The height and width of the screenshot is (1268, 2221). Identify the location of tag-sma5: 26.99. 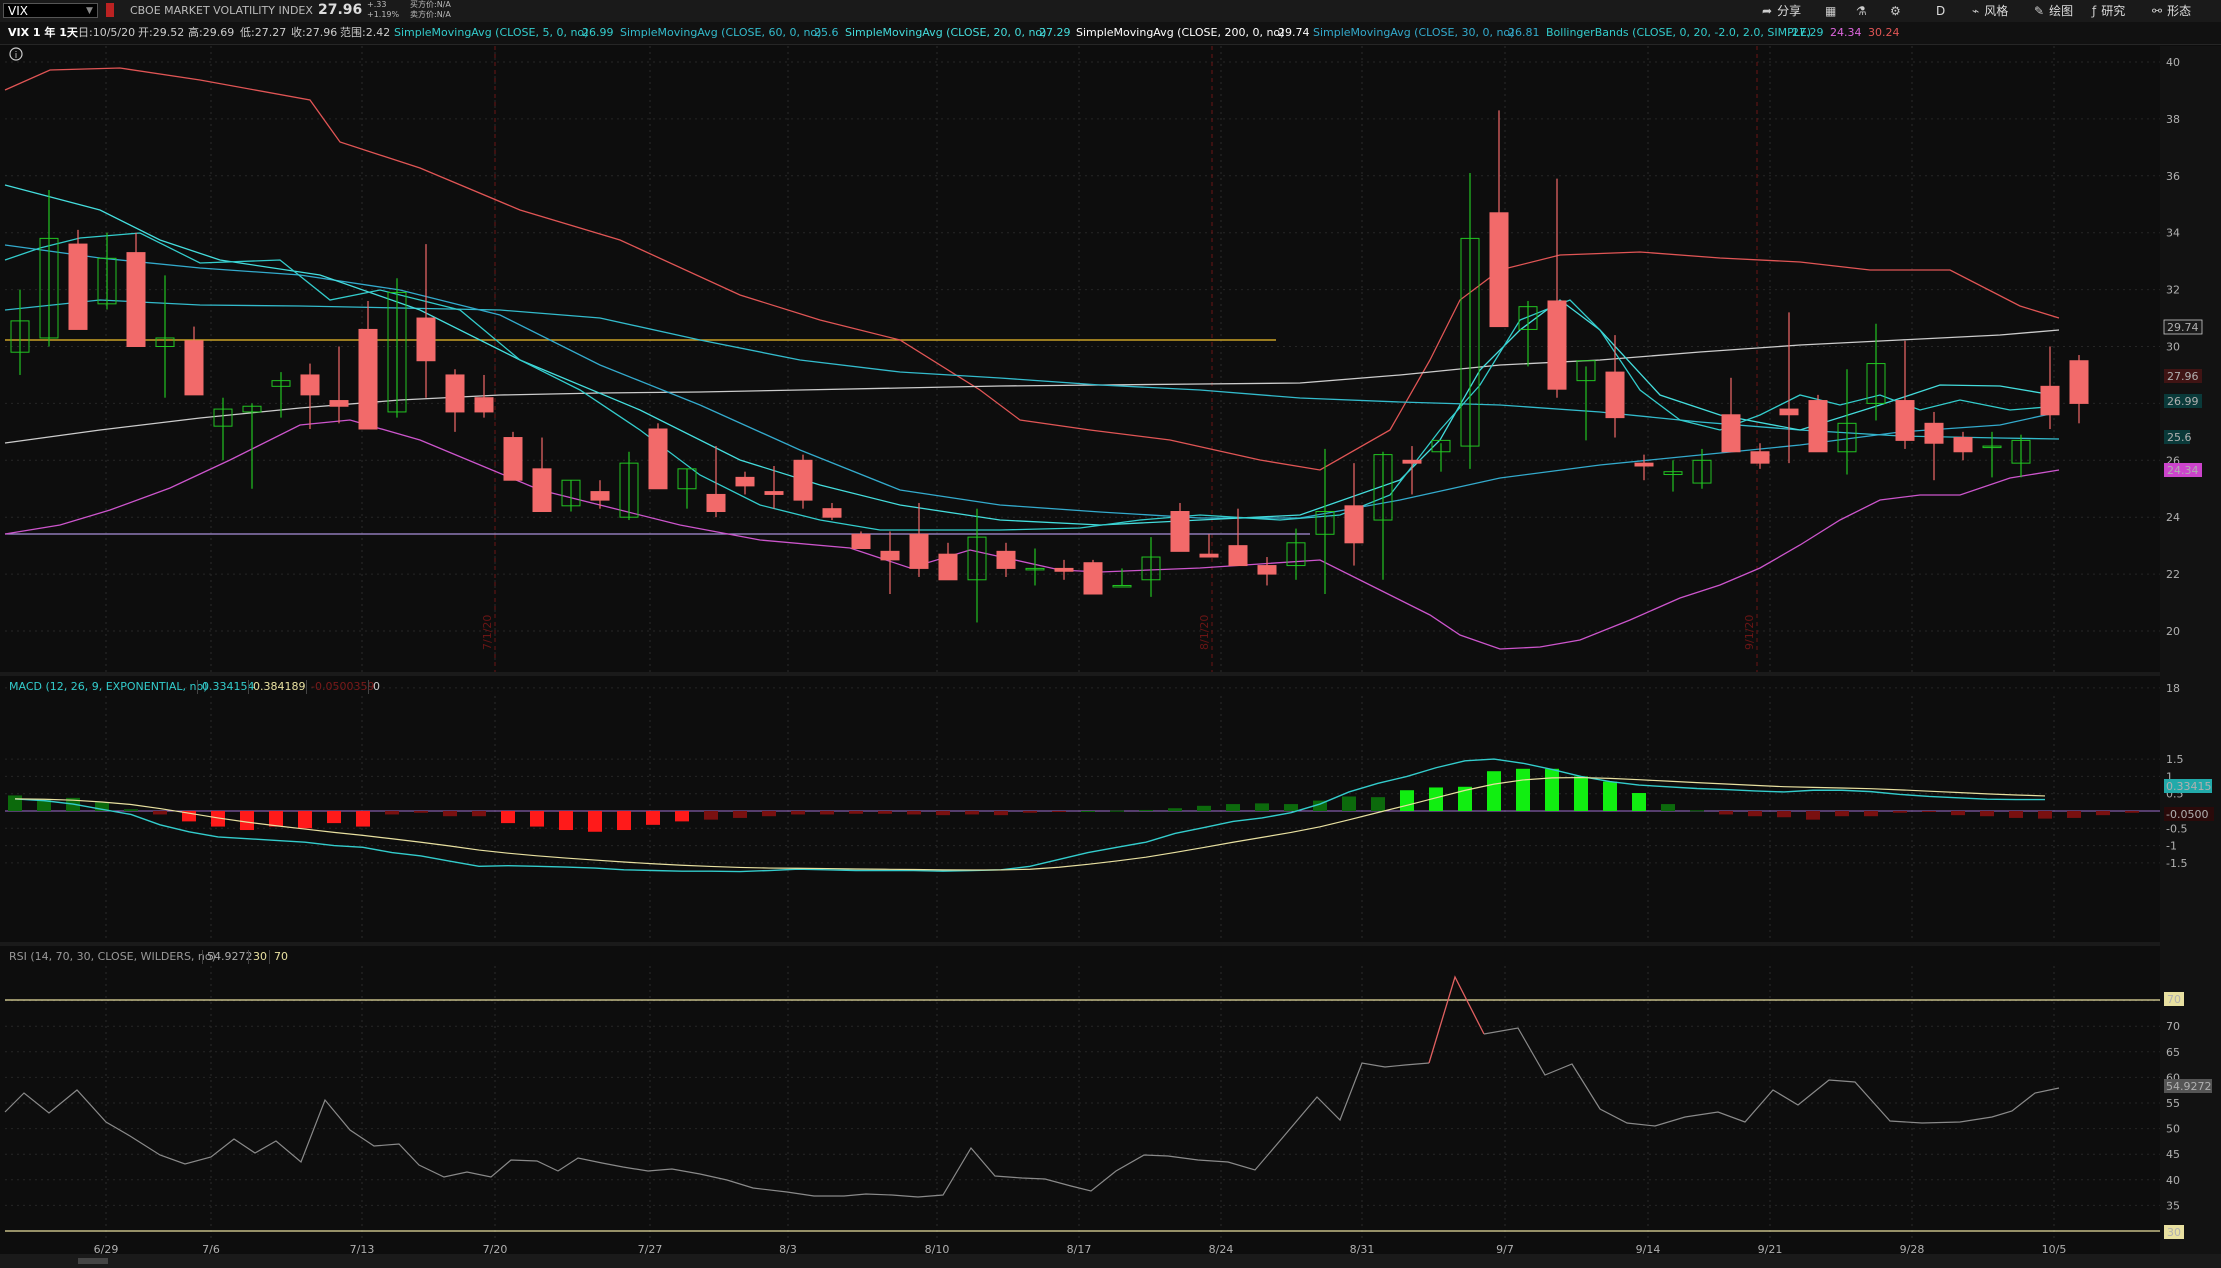
(2183, 401).